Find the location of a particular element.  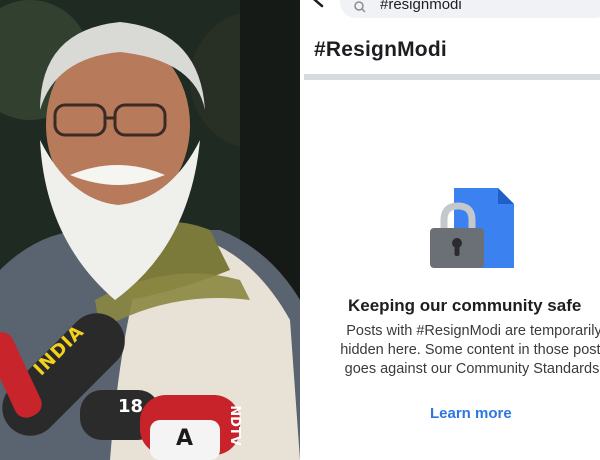

top-search-bar: #resignmodi is located at coordinates (452, 12).